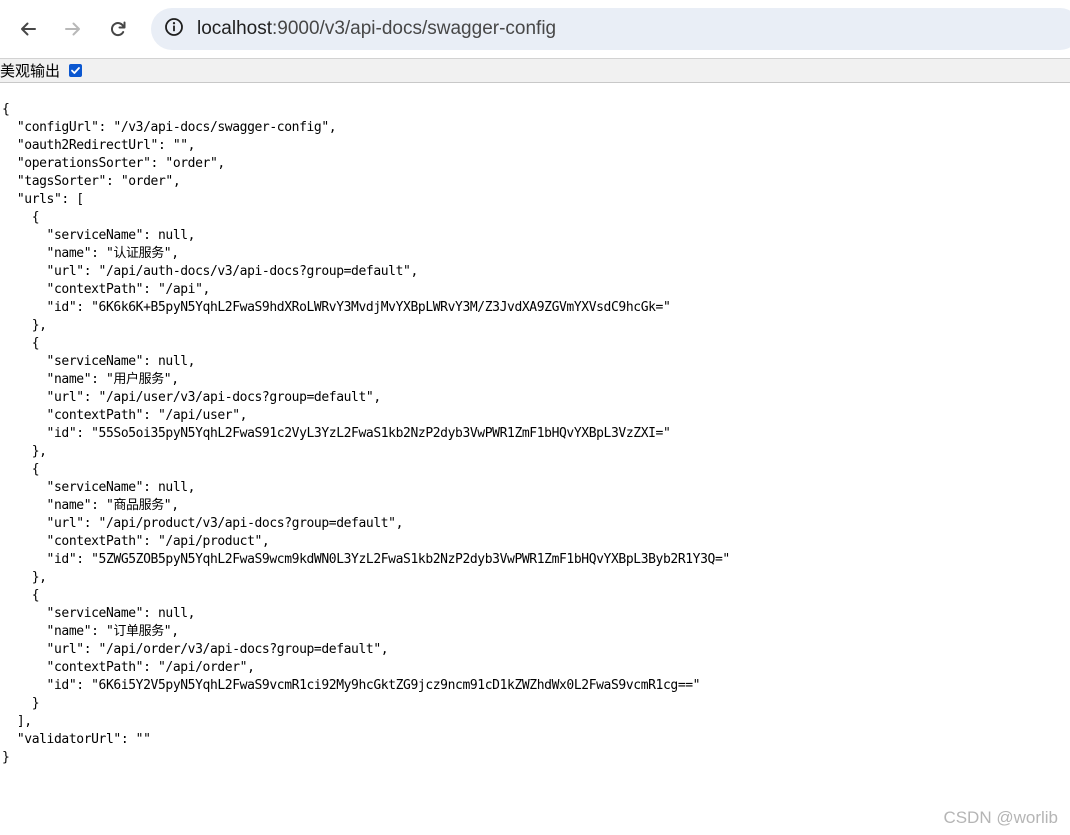  Describe the element at coordinates (106, 289) in the screenshot. I see `json-line: "contextPath": "/api",` at that location.